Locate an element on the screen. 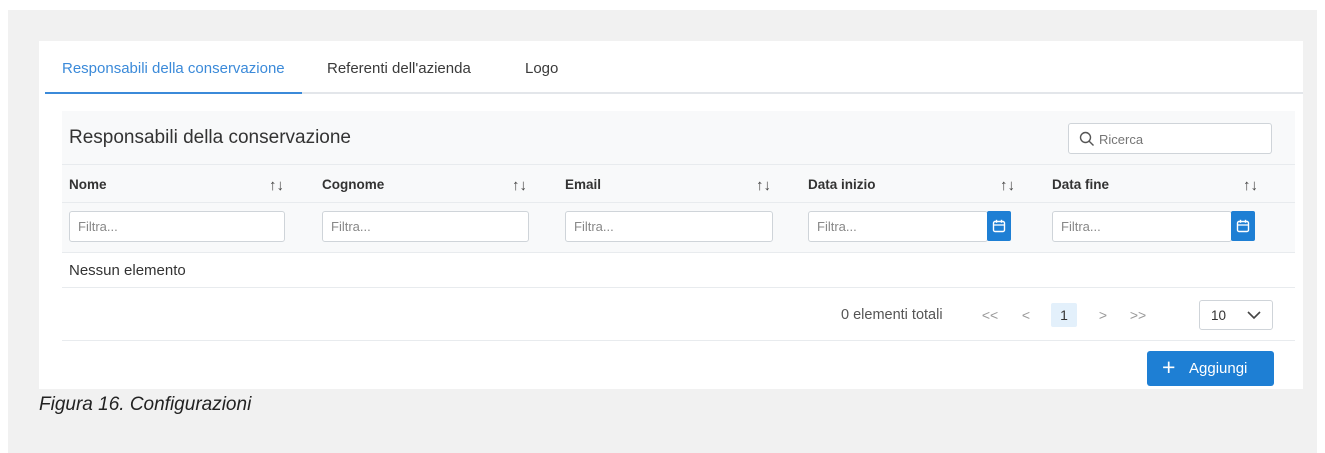 The height and width of the screenshot is (453, 1325). first-page-button: << is located at coordinates (990, 315).